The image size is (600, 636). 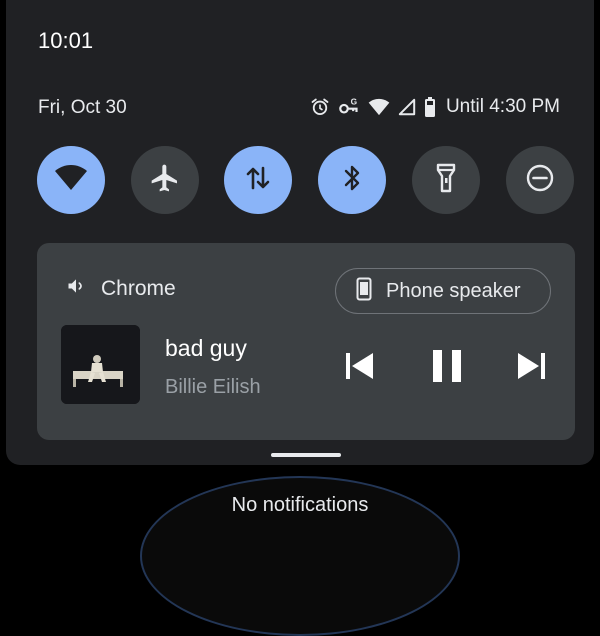 I want to click on next-track-button, so click(x=532, y=368).